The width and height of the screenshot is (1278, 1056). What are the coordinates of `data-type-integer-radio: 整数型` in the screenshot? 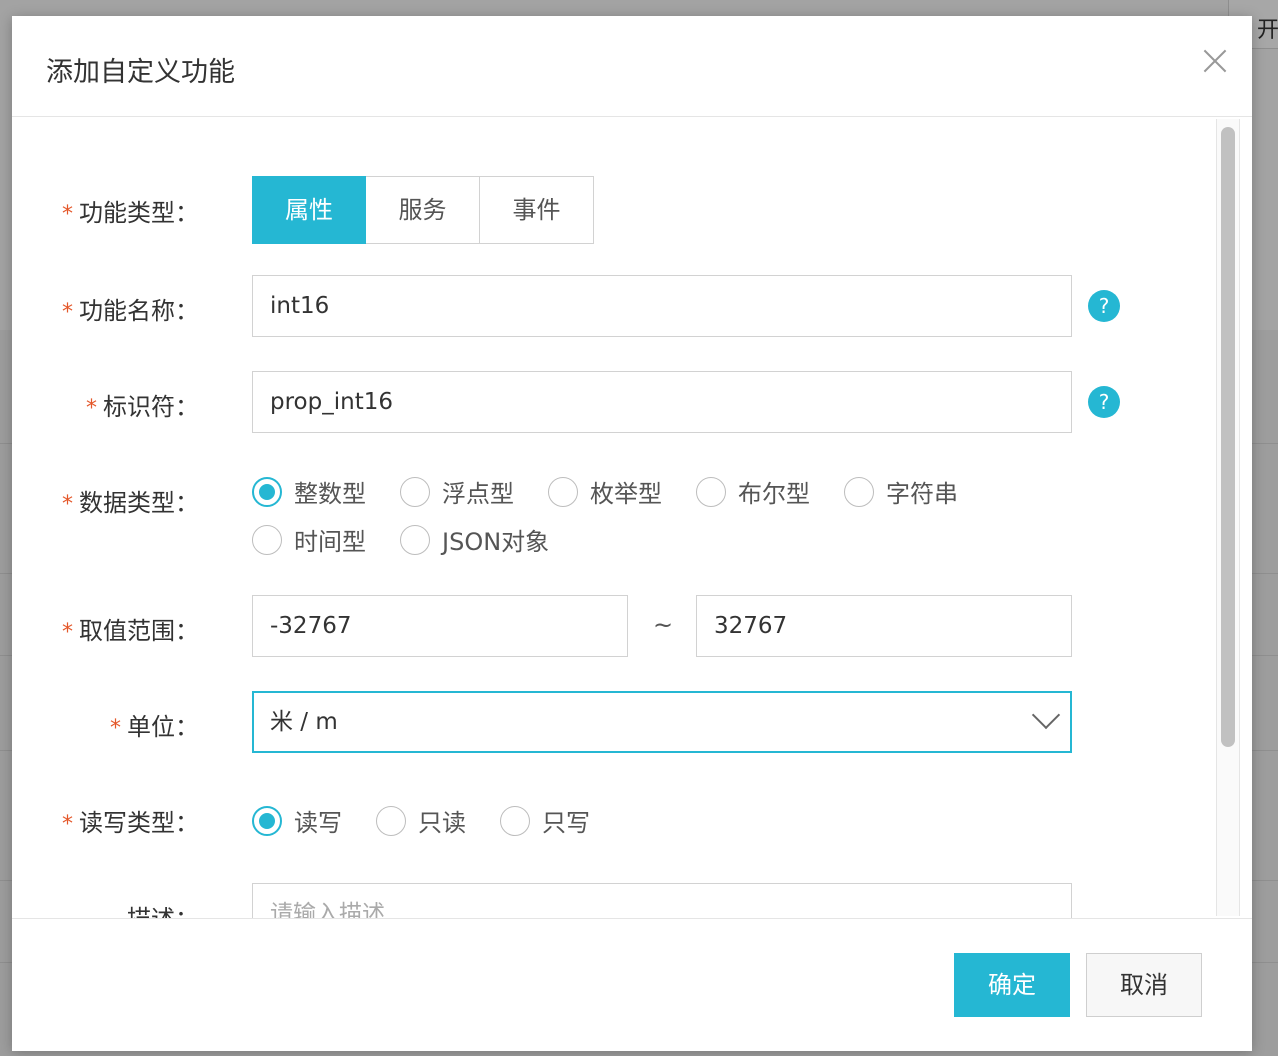 It's located at (309, 491).